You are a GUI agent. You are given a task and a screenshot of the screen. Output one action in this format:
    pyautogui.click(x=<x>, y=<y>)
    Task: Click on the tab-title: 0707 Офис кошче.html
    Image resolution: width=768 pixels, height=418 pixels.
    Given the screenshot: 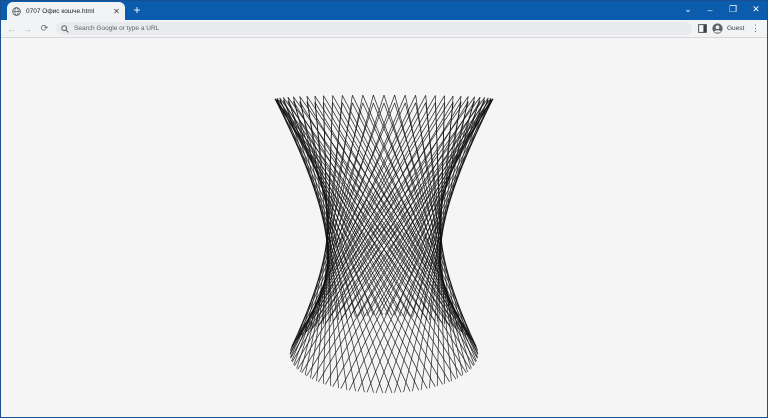 What is the action you would take?
    pyautogui.click(x=60, y=11)
    